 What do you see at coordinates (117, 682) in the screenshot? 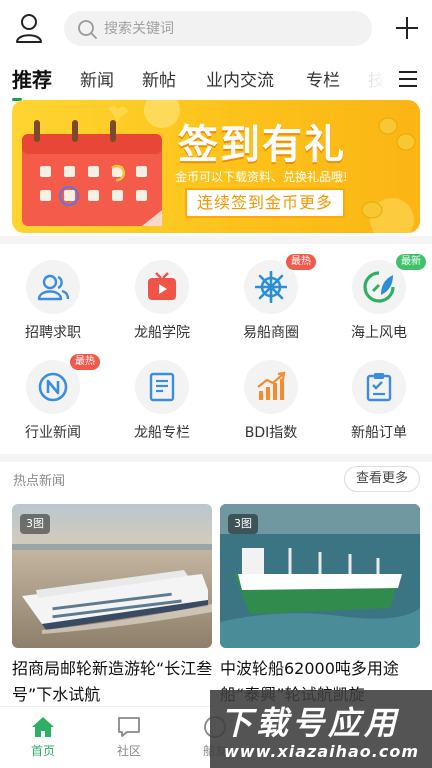
I see `news-title: 招商局邮轮新造游轮“长江叁号”下水试航` at bounding box center [117, 682].